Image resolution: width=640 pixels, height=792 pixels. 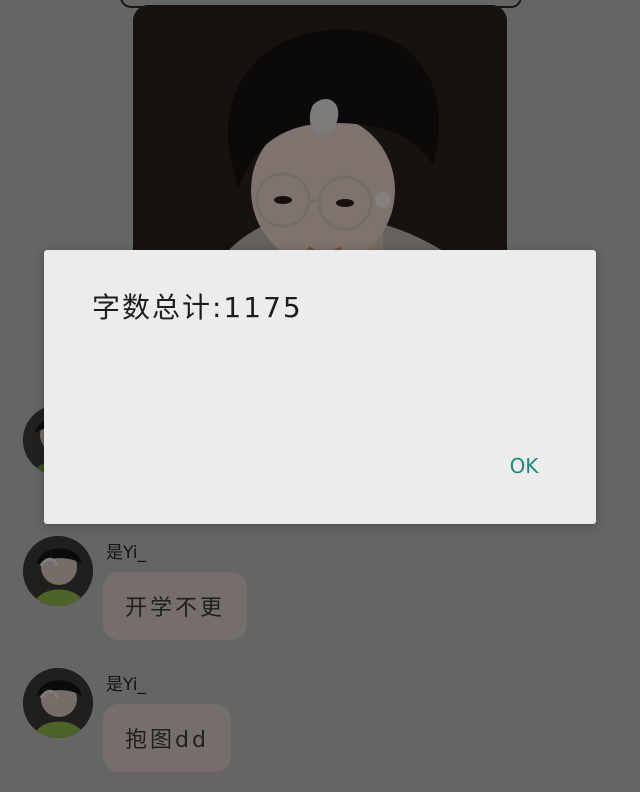 I want to click on dialog-message: 字数总计:1175, so click(x=197, y=307).